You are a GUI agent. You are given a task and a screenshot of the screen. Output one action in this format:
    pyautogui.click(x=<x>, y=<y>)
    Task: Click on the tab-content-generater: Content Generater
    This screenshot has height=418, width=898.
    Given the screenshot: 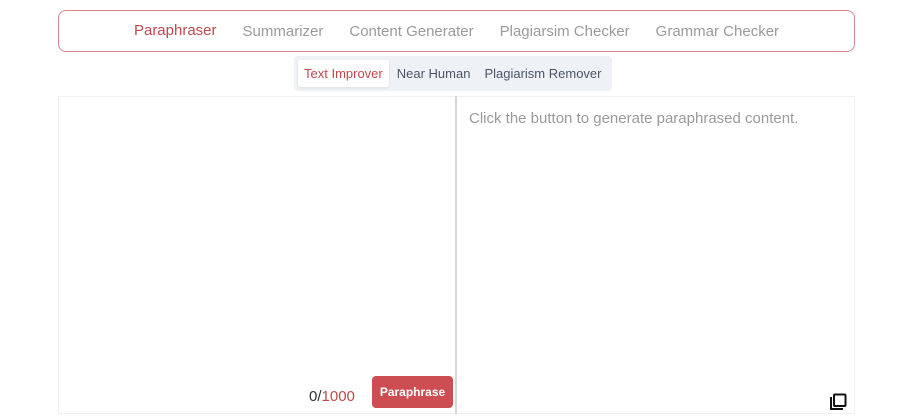 What is the action you would take?
    pyautogui.click(x=411, y=31)
    